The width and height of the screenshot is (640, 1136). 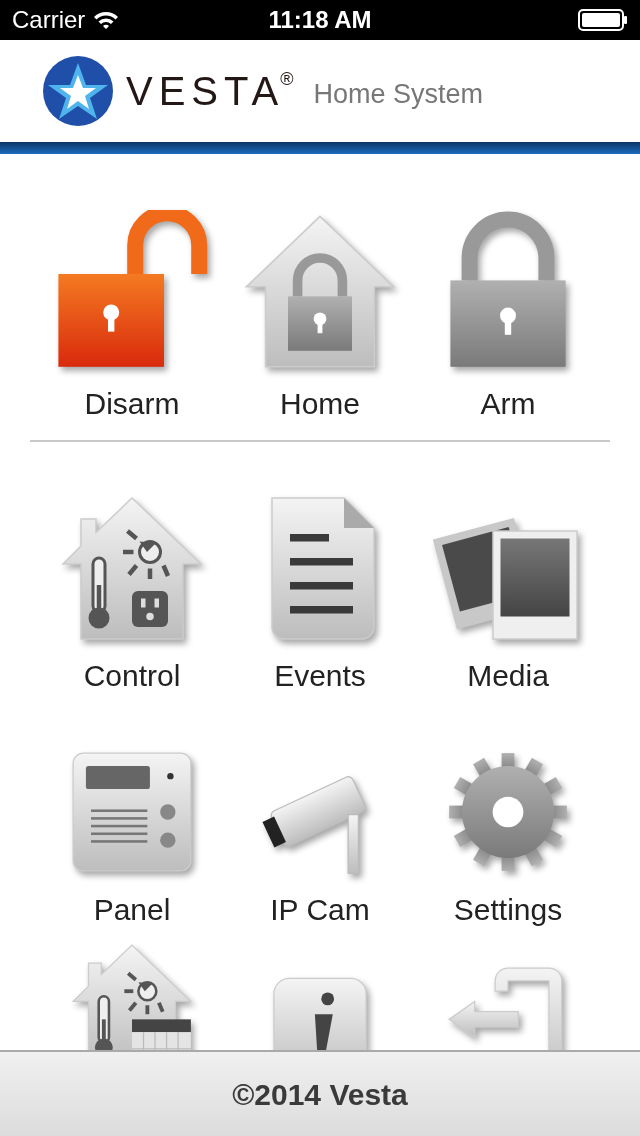 What do you see at coordinates (132, 594) in the screenshot?
I see `menu-tile: Control` at bounding box center [132, 594].